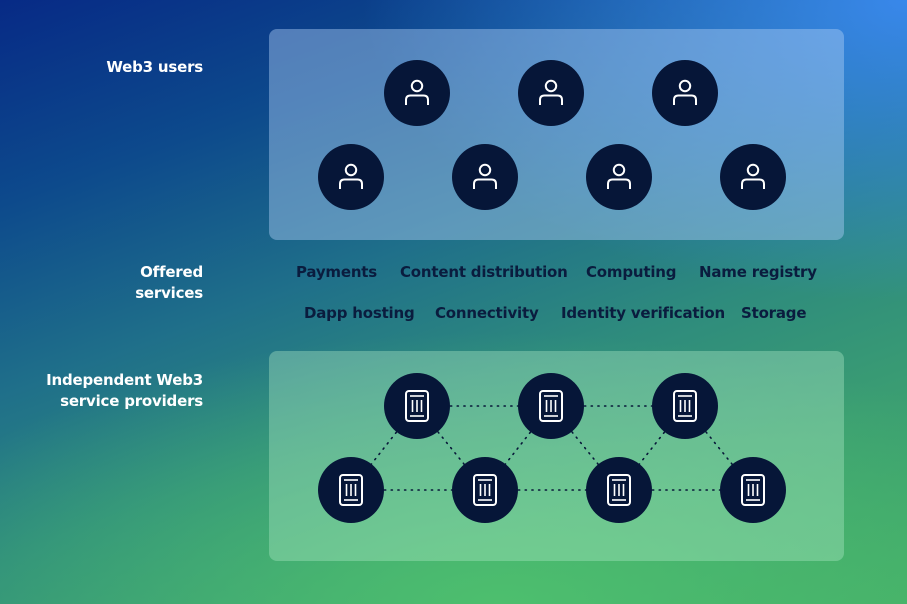  What do you see at coordinates (774, 313) in the screenshot?
I see `service-storage: Storage` at bounding box center [774, 313].